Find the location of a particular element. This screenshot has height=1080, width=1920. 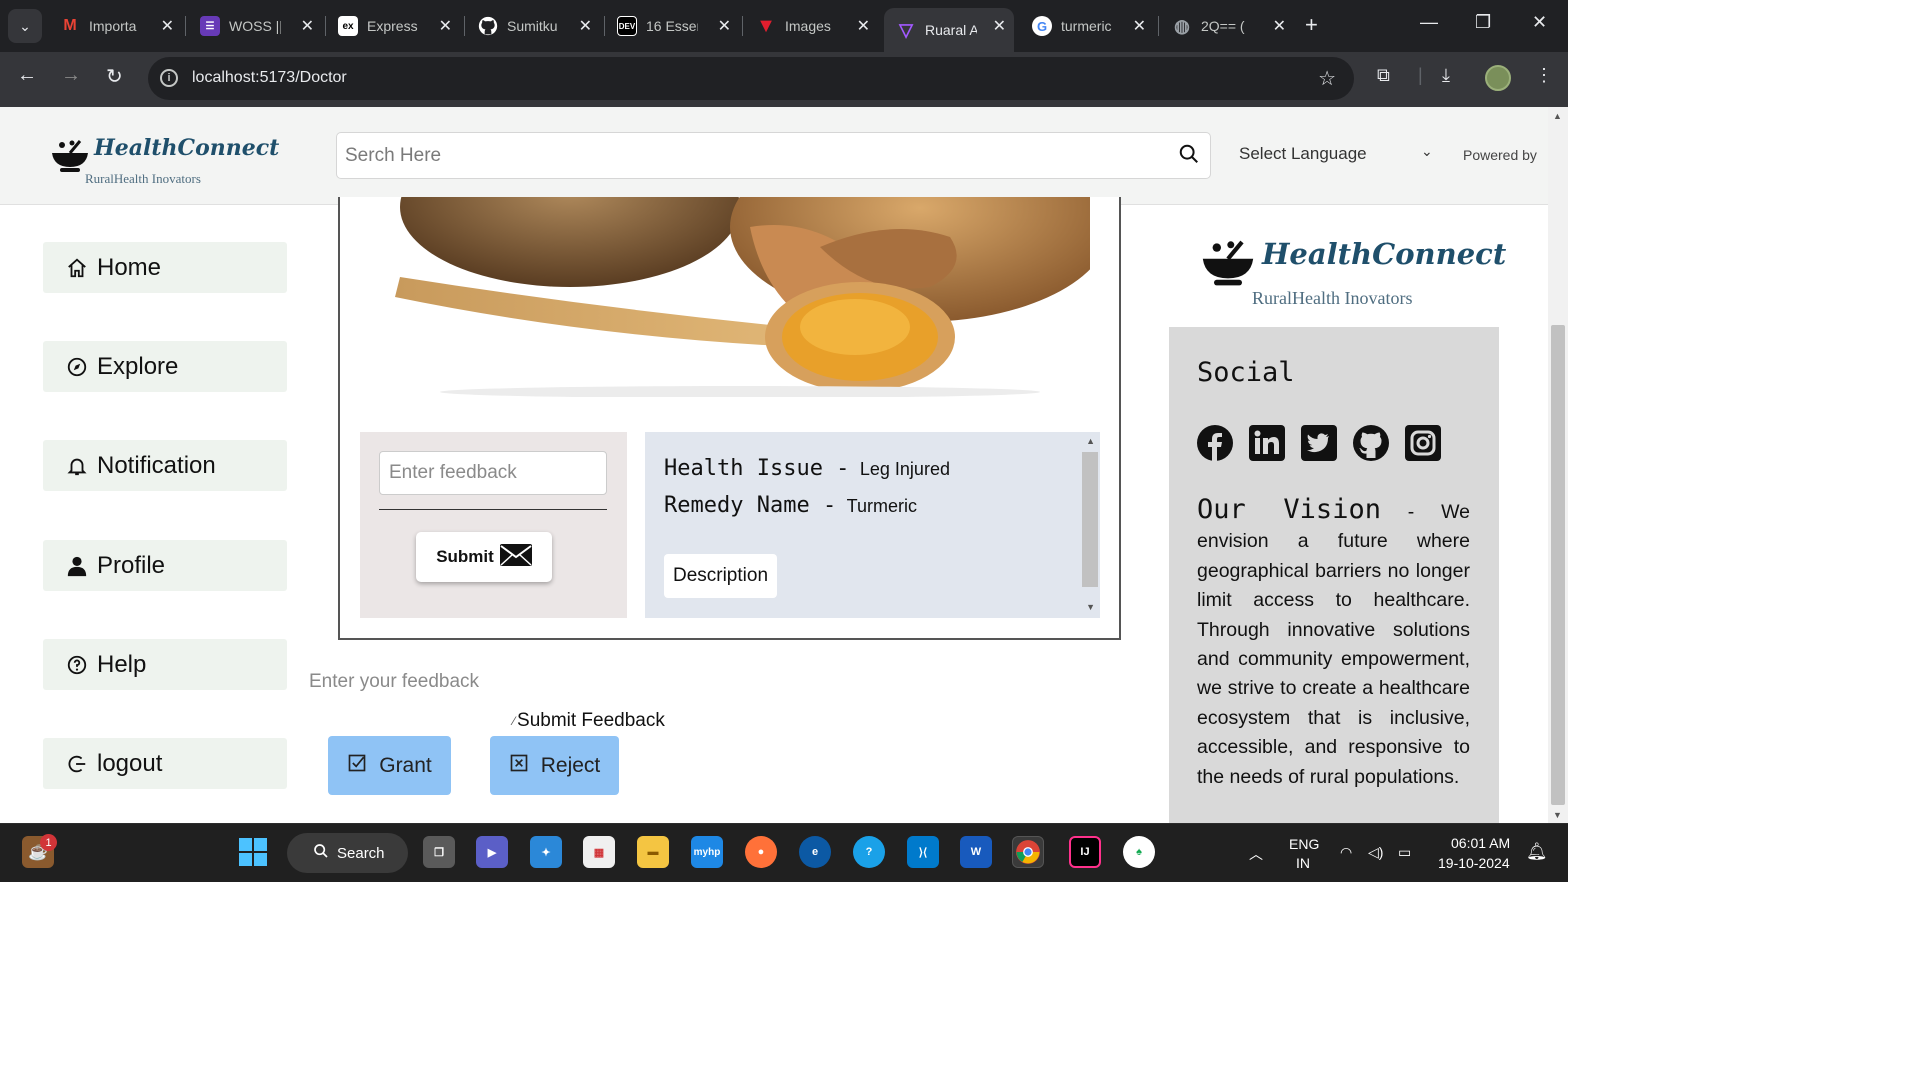

tab-label: Importa is located at coordinates (113, 26).